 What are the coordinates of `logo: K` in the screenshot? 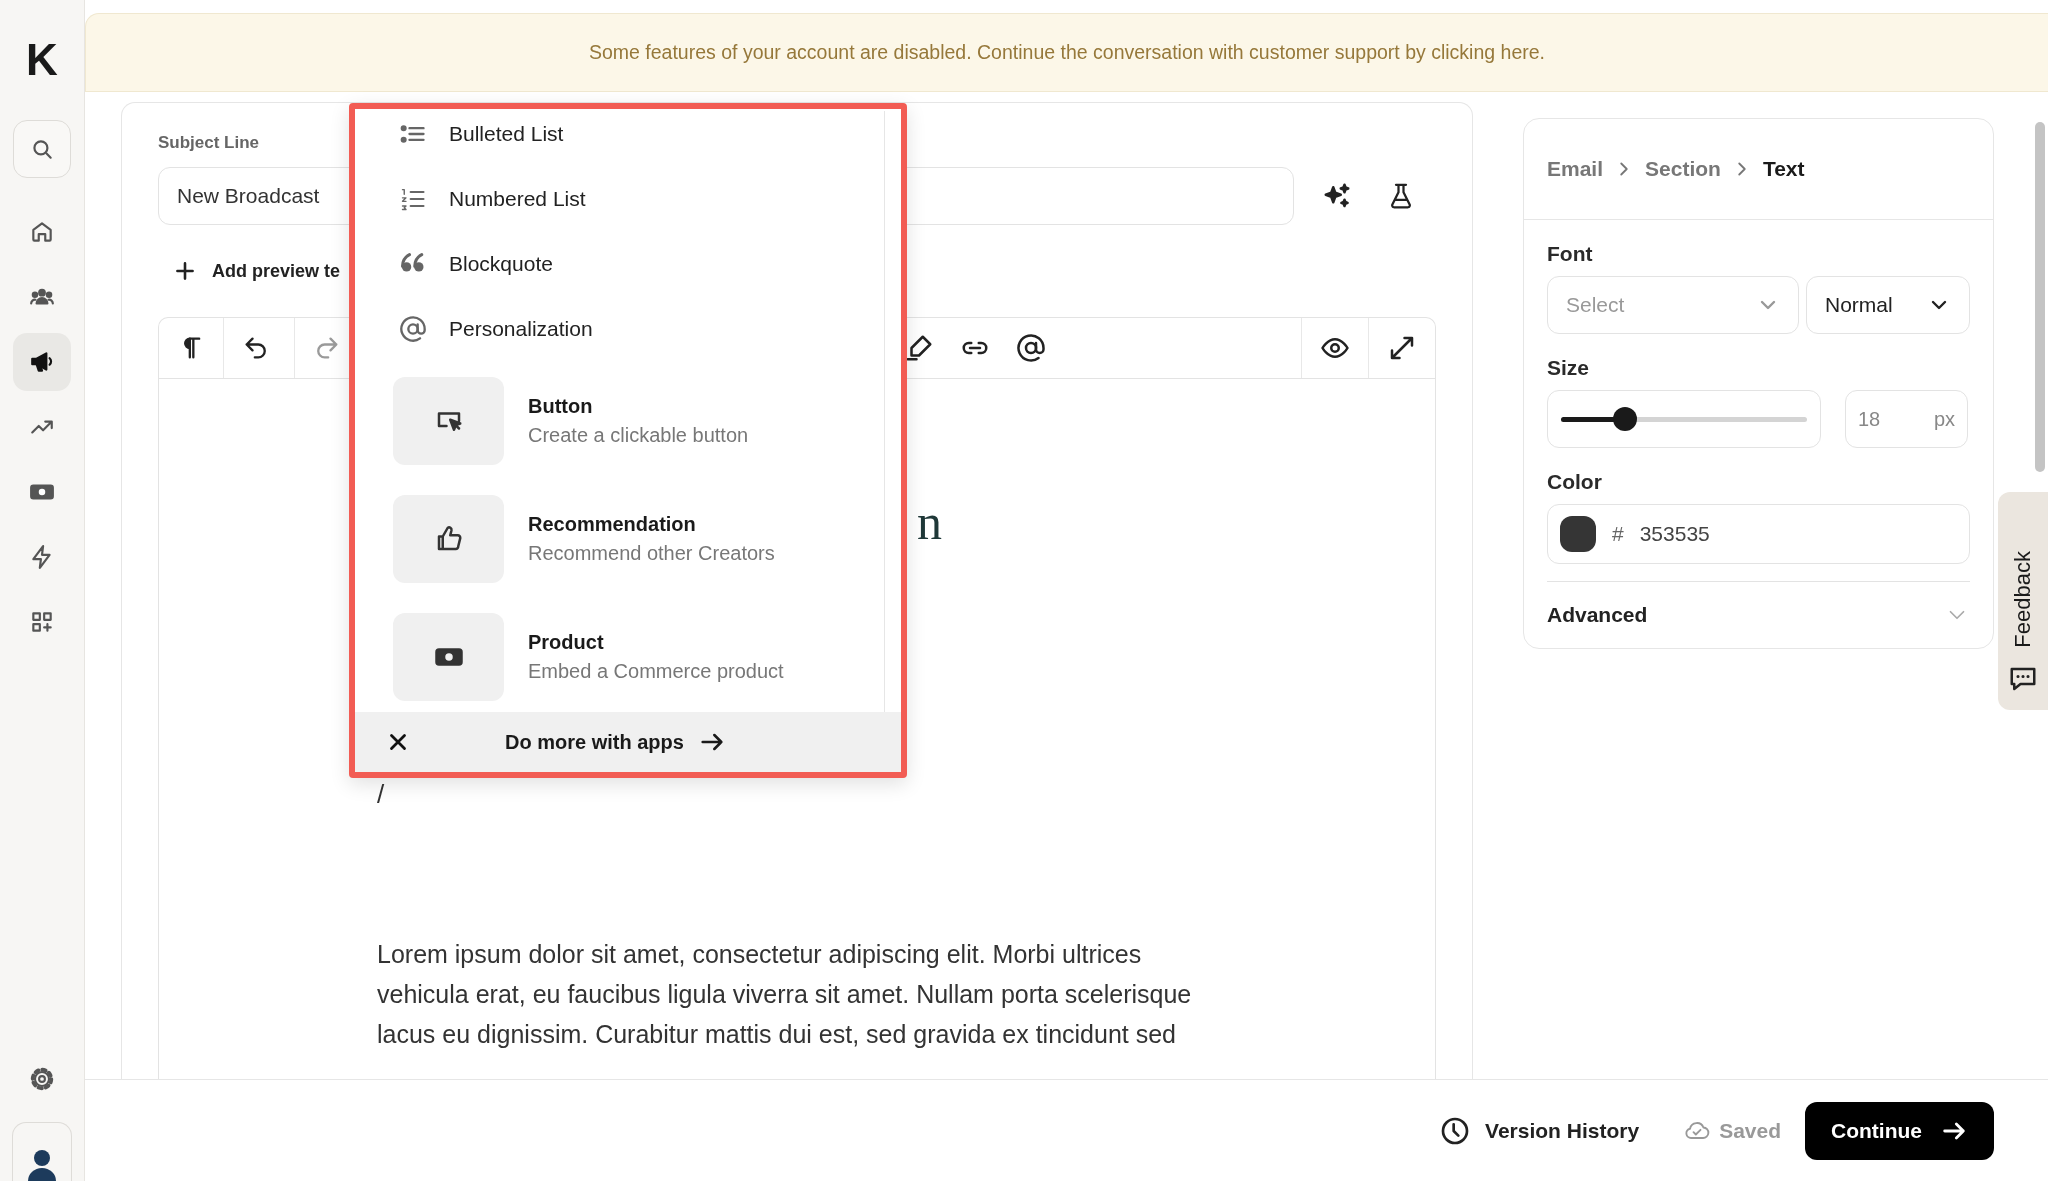 It's located at (42, 60).